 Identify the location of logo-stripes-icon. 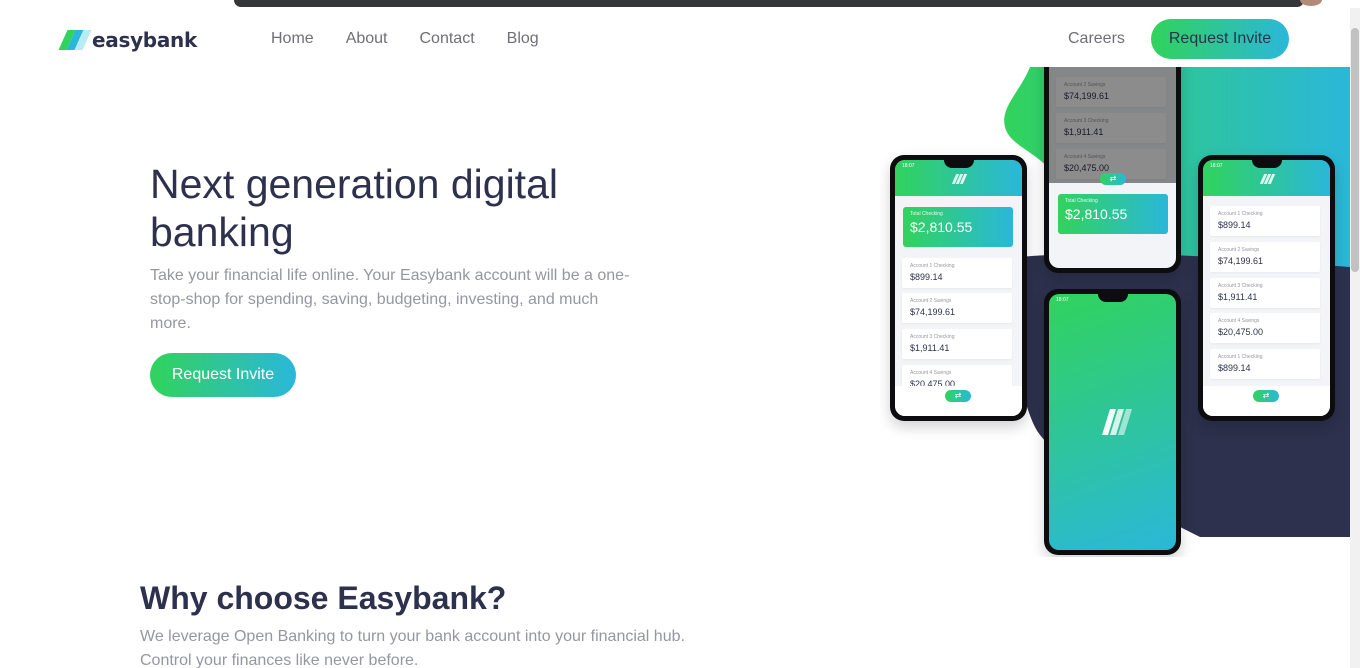
(75, 40).